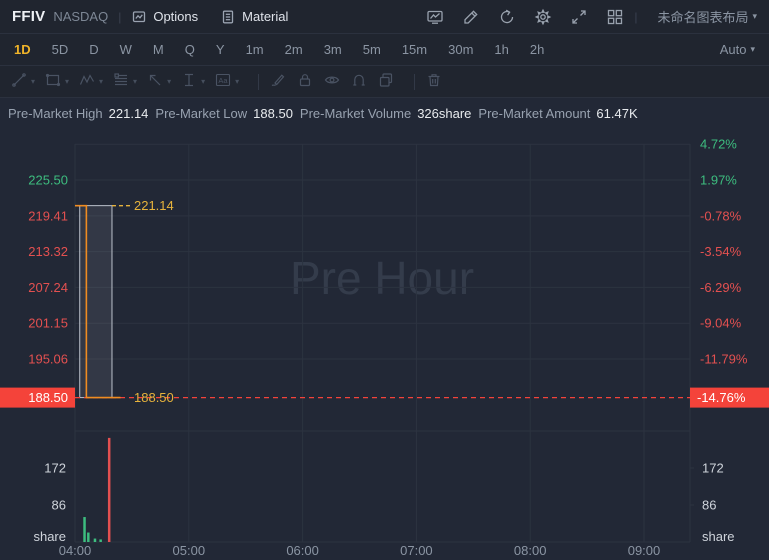 The width and height of the screenshot is (769, 560). I want to click on price-range-icon, so click(189, 81).